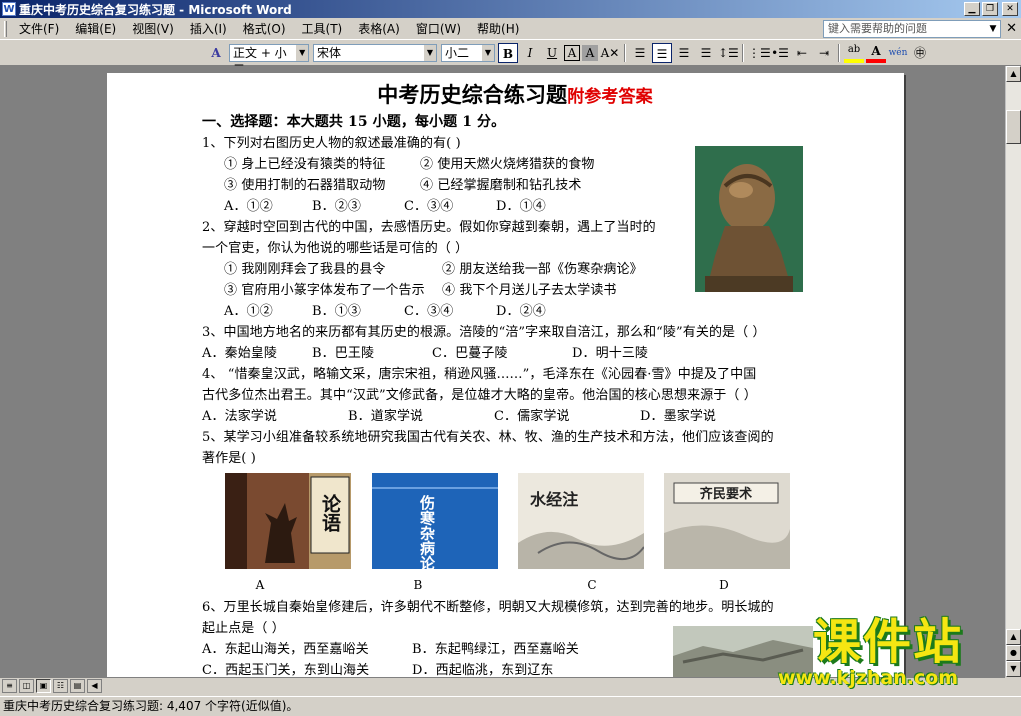  I want to click on line-spacing-icon: ↕☰, so click(728, 53).